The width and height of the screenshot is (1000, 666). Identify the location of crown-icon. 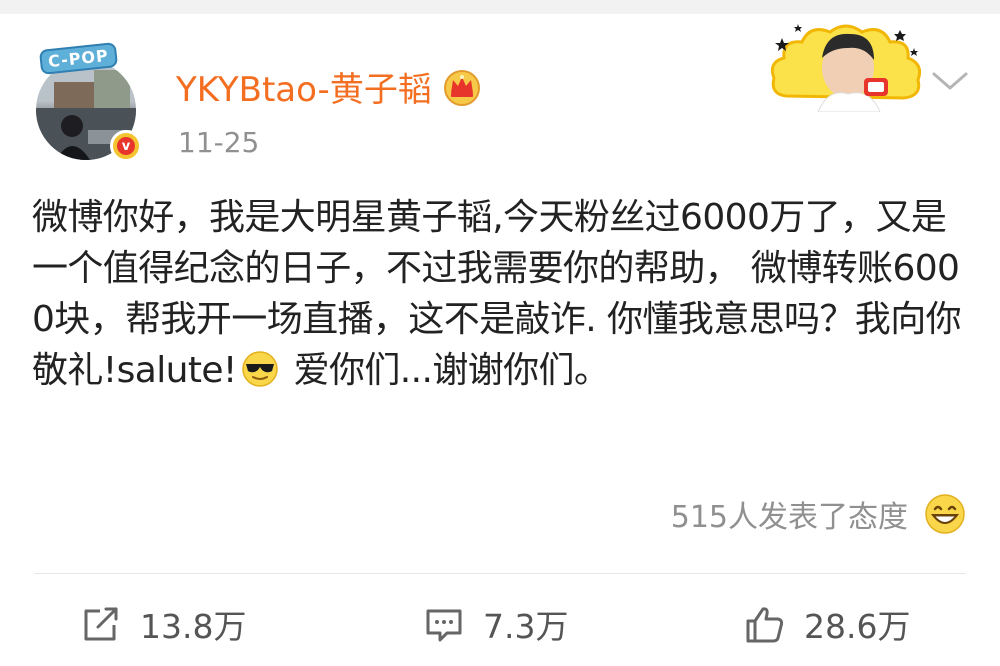
(461, 87).